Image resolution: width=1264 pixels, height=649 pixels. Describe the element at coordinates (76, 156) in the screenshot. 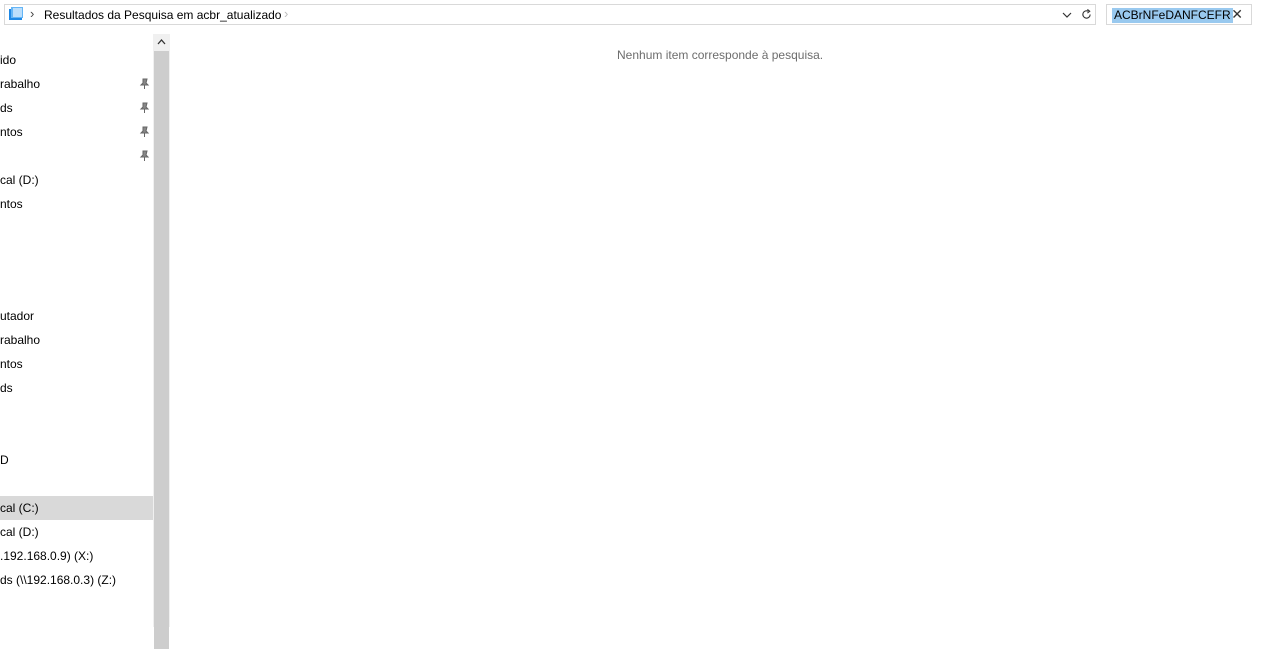

I see `nav-item` at that location.